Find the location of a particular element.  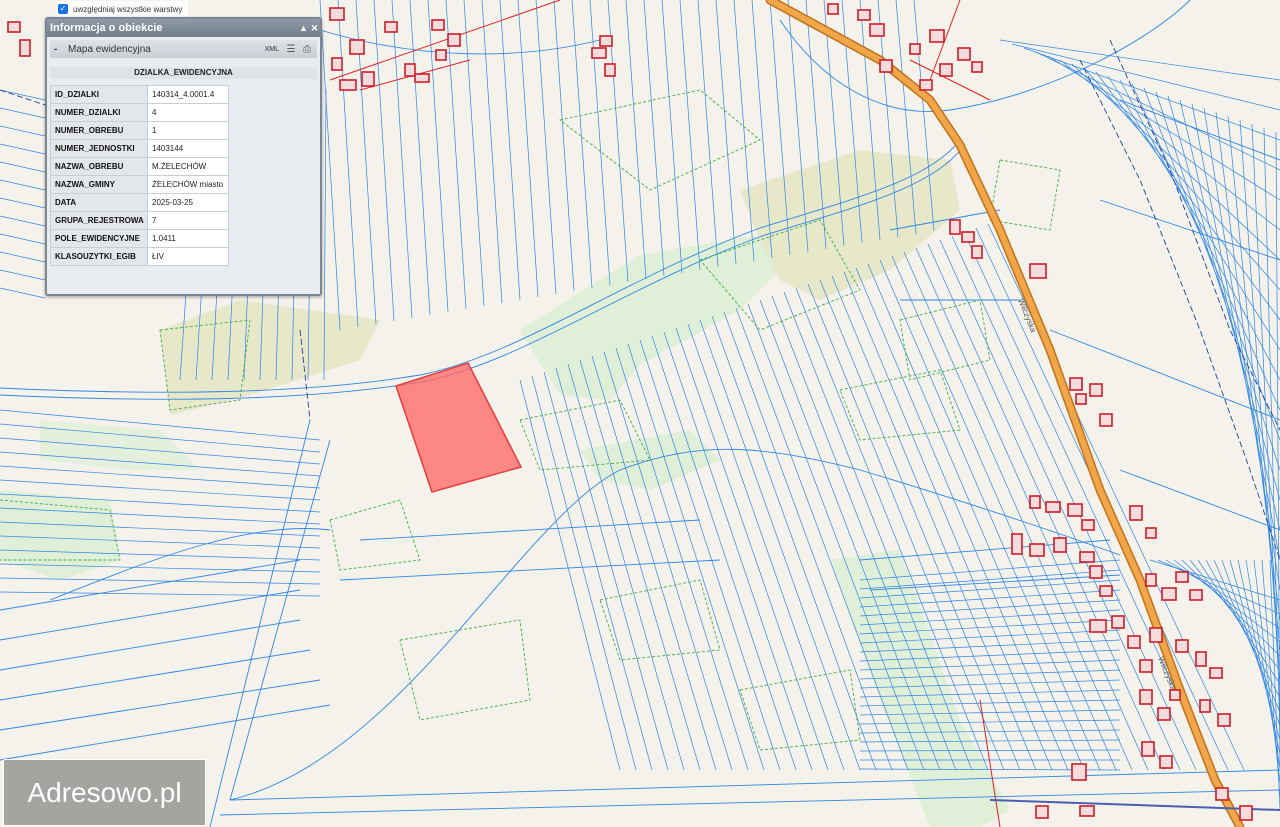

checkbox-icon: ✓ is located at coordinates (63, 9).